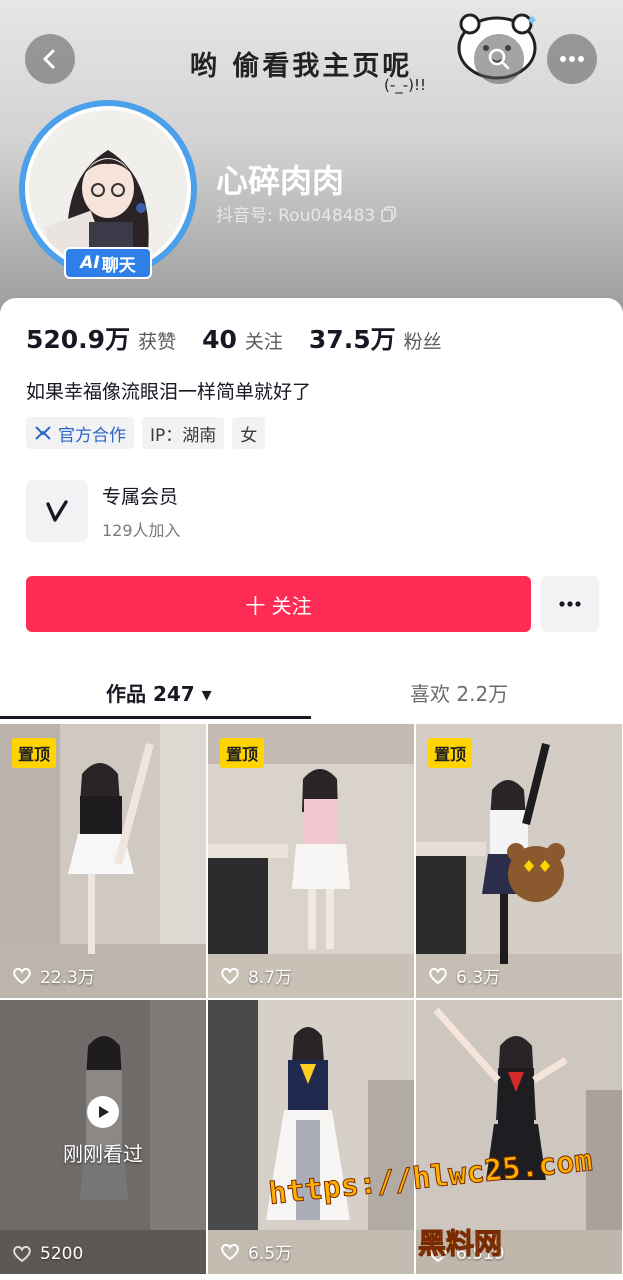 This screenshot has height=1280, width=623. Describe the element at coordinates (478, 978) in the screenshot. I see `video-likes-count: 6.3万` at that location.